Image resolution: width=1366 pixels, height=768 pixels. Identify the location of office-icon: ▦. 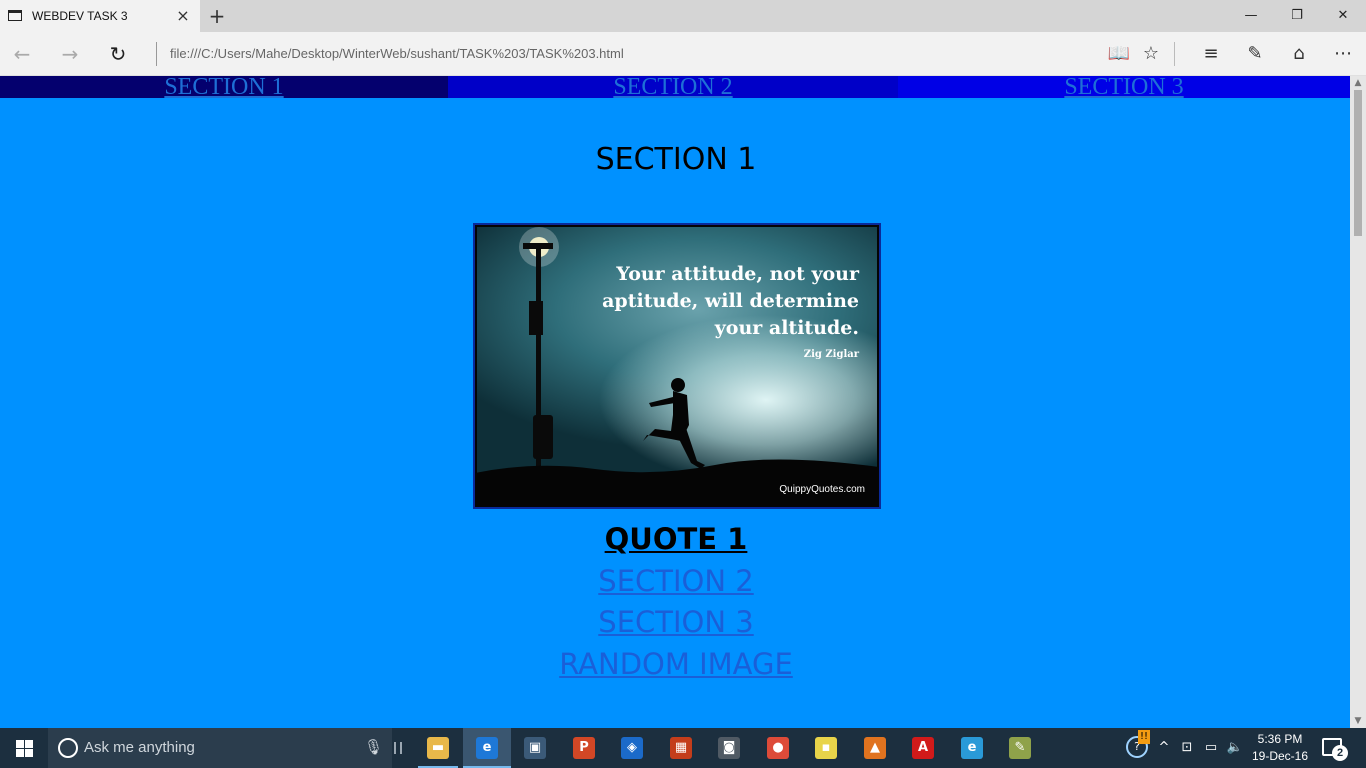
(681, 748).